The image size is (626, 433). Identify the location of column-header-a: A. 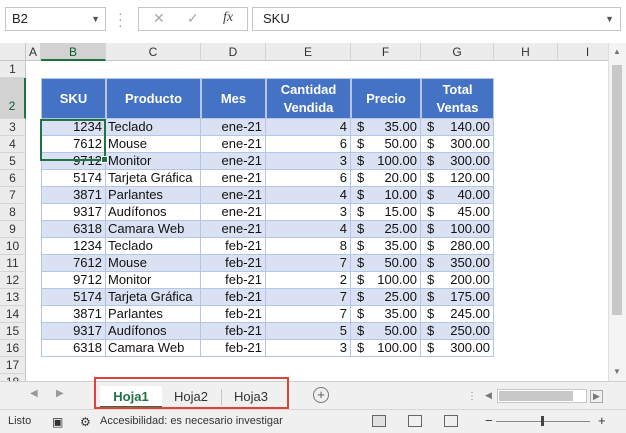
(33, 52).